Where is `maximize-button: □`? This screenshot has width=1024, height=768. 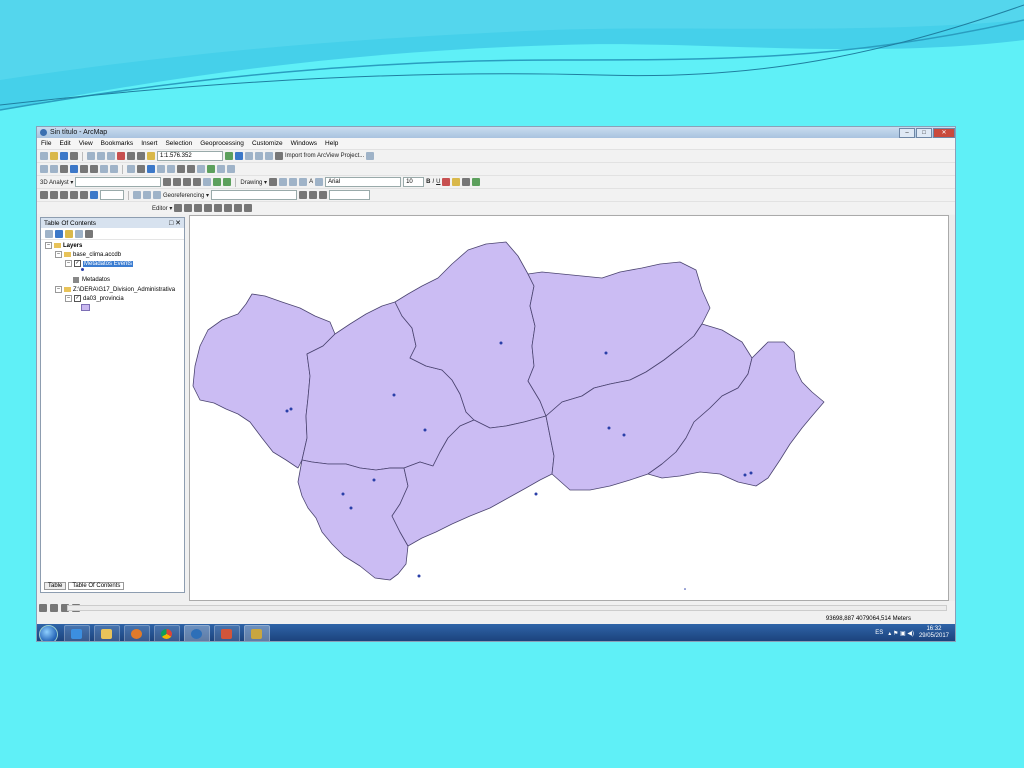 maximize-button: □ is located at coordinates (924, 133).